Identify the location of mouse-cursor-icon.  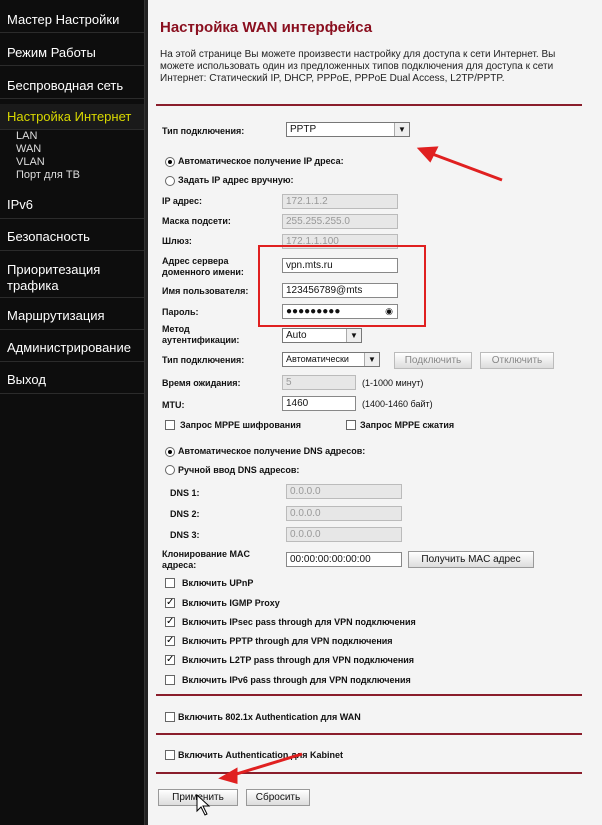
(203, 804).